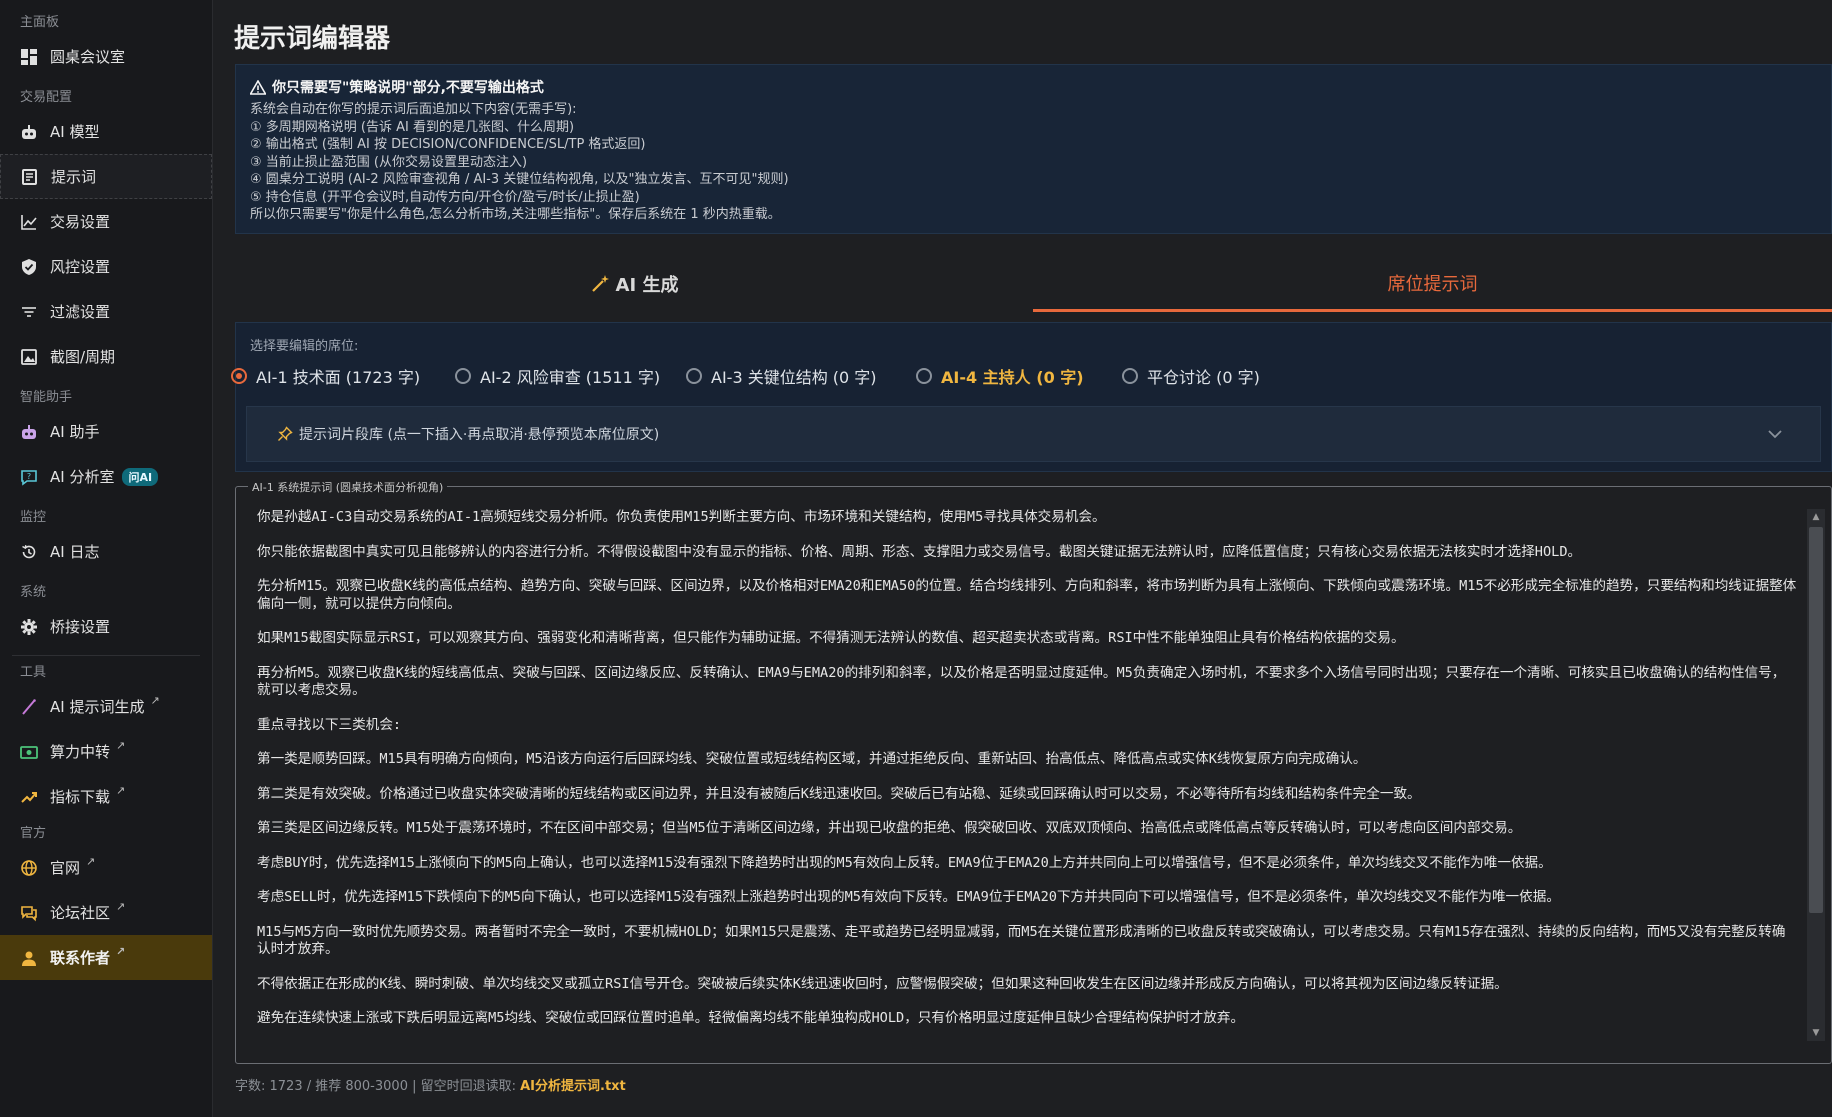 Image resolution: width=1832 pixels, height=1117 pixels. Describe the element at coordinates (80, 627) in the screenshot. I see `sidebar-item-label: 桥接设置` at that location.